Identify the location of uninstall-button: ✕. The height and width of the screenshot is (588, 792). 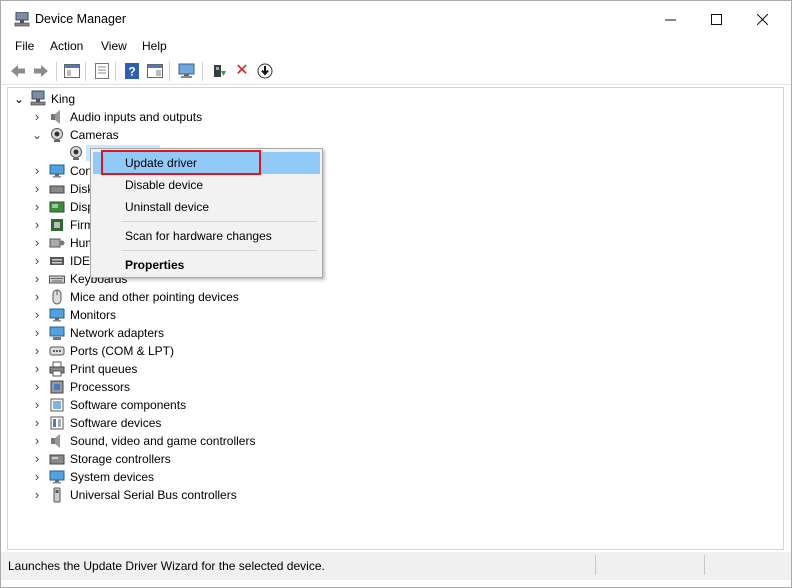
(242, 71).